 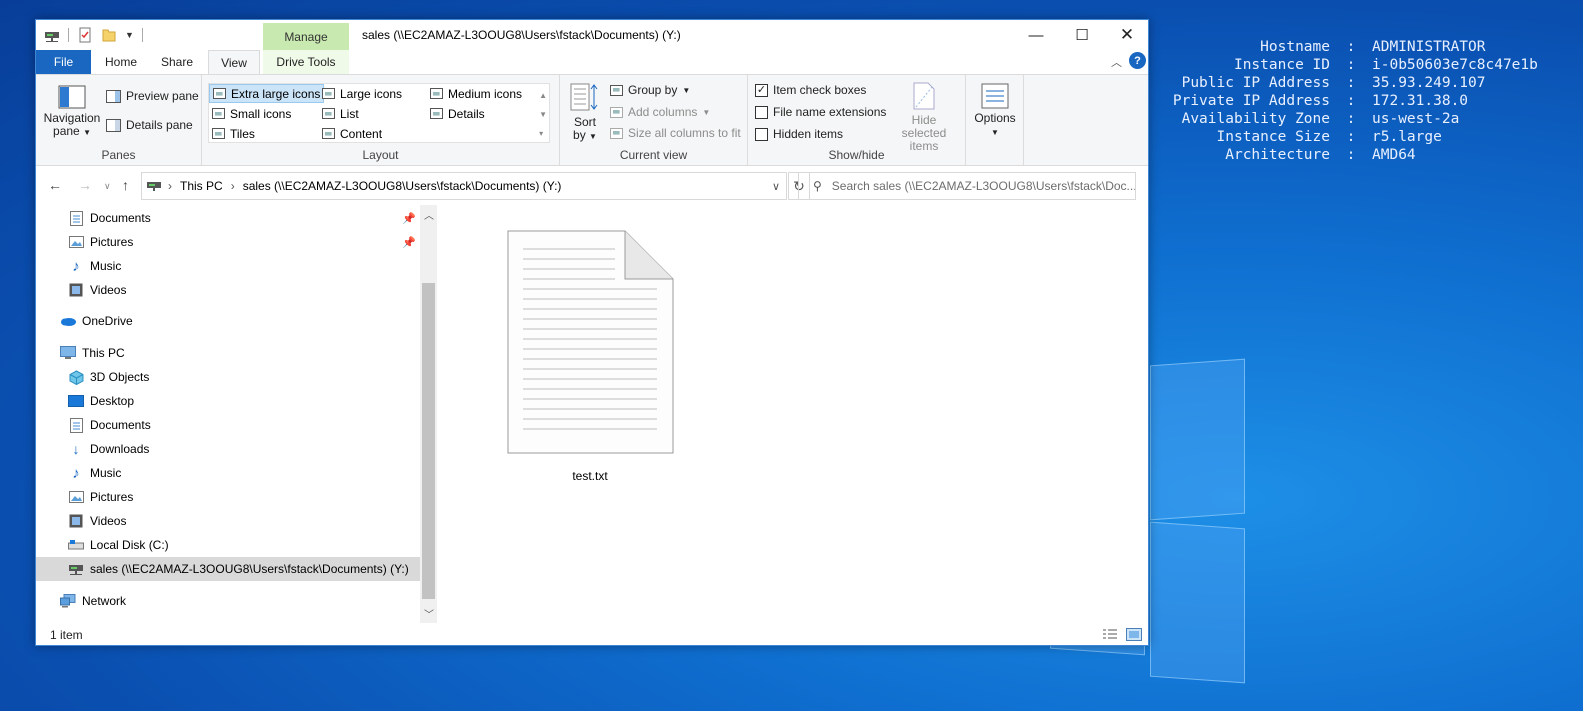 I want to click on properties-icon, so click(x=85, y=35).